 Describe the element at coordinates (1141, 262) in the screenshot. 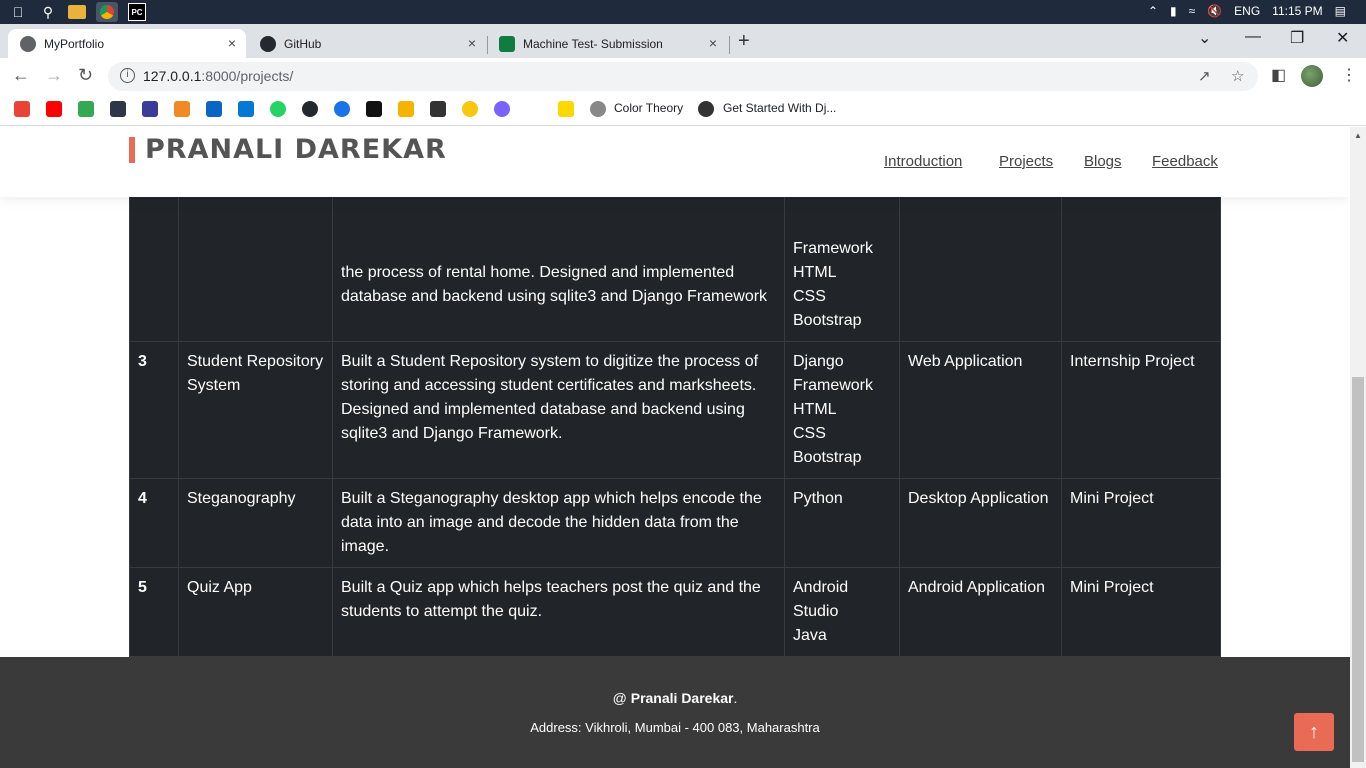

I see `project-category` at that location.